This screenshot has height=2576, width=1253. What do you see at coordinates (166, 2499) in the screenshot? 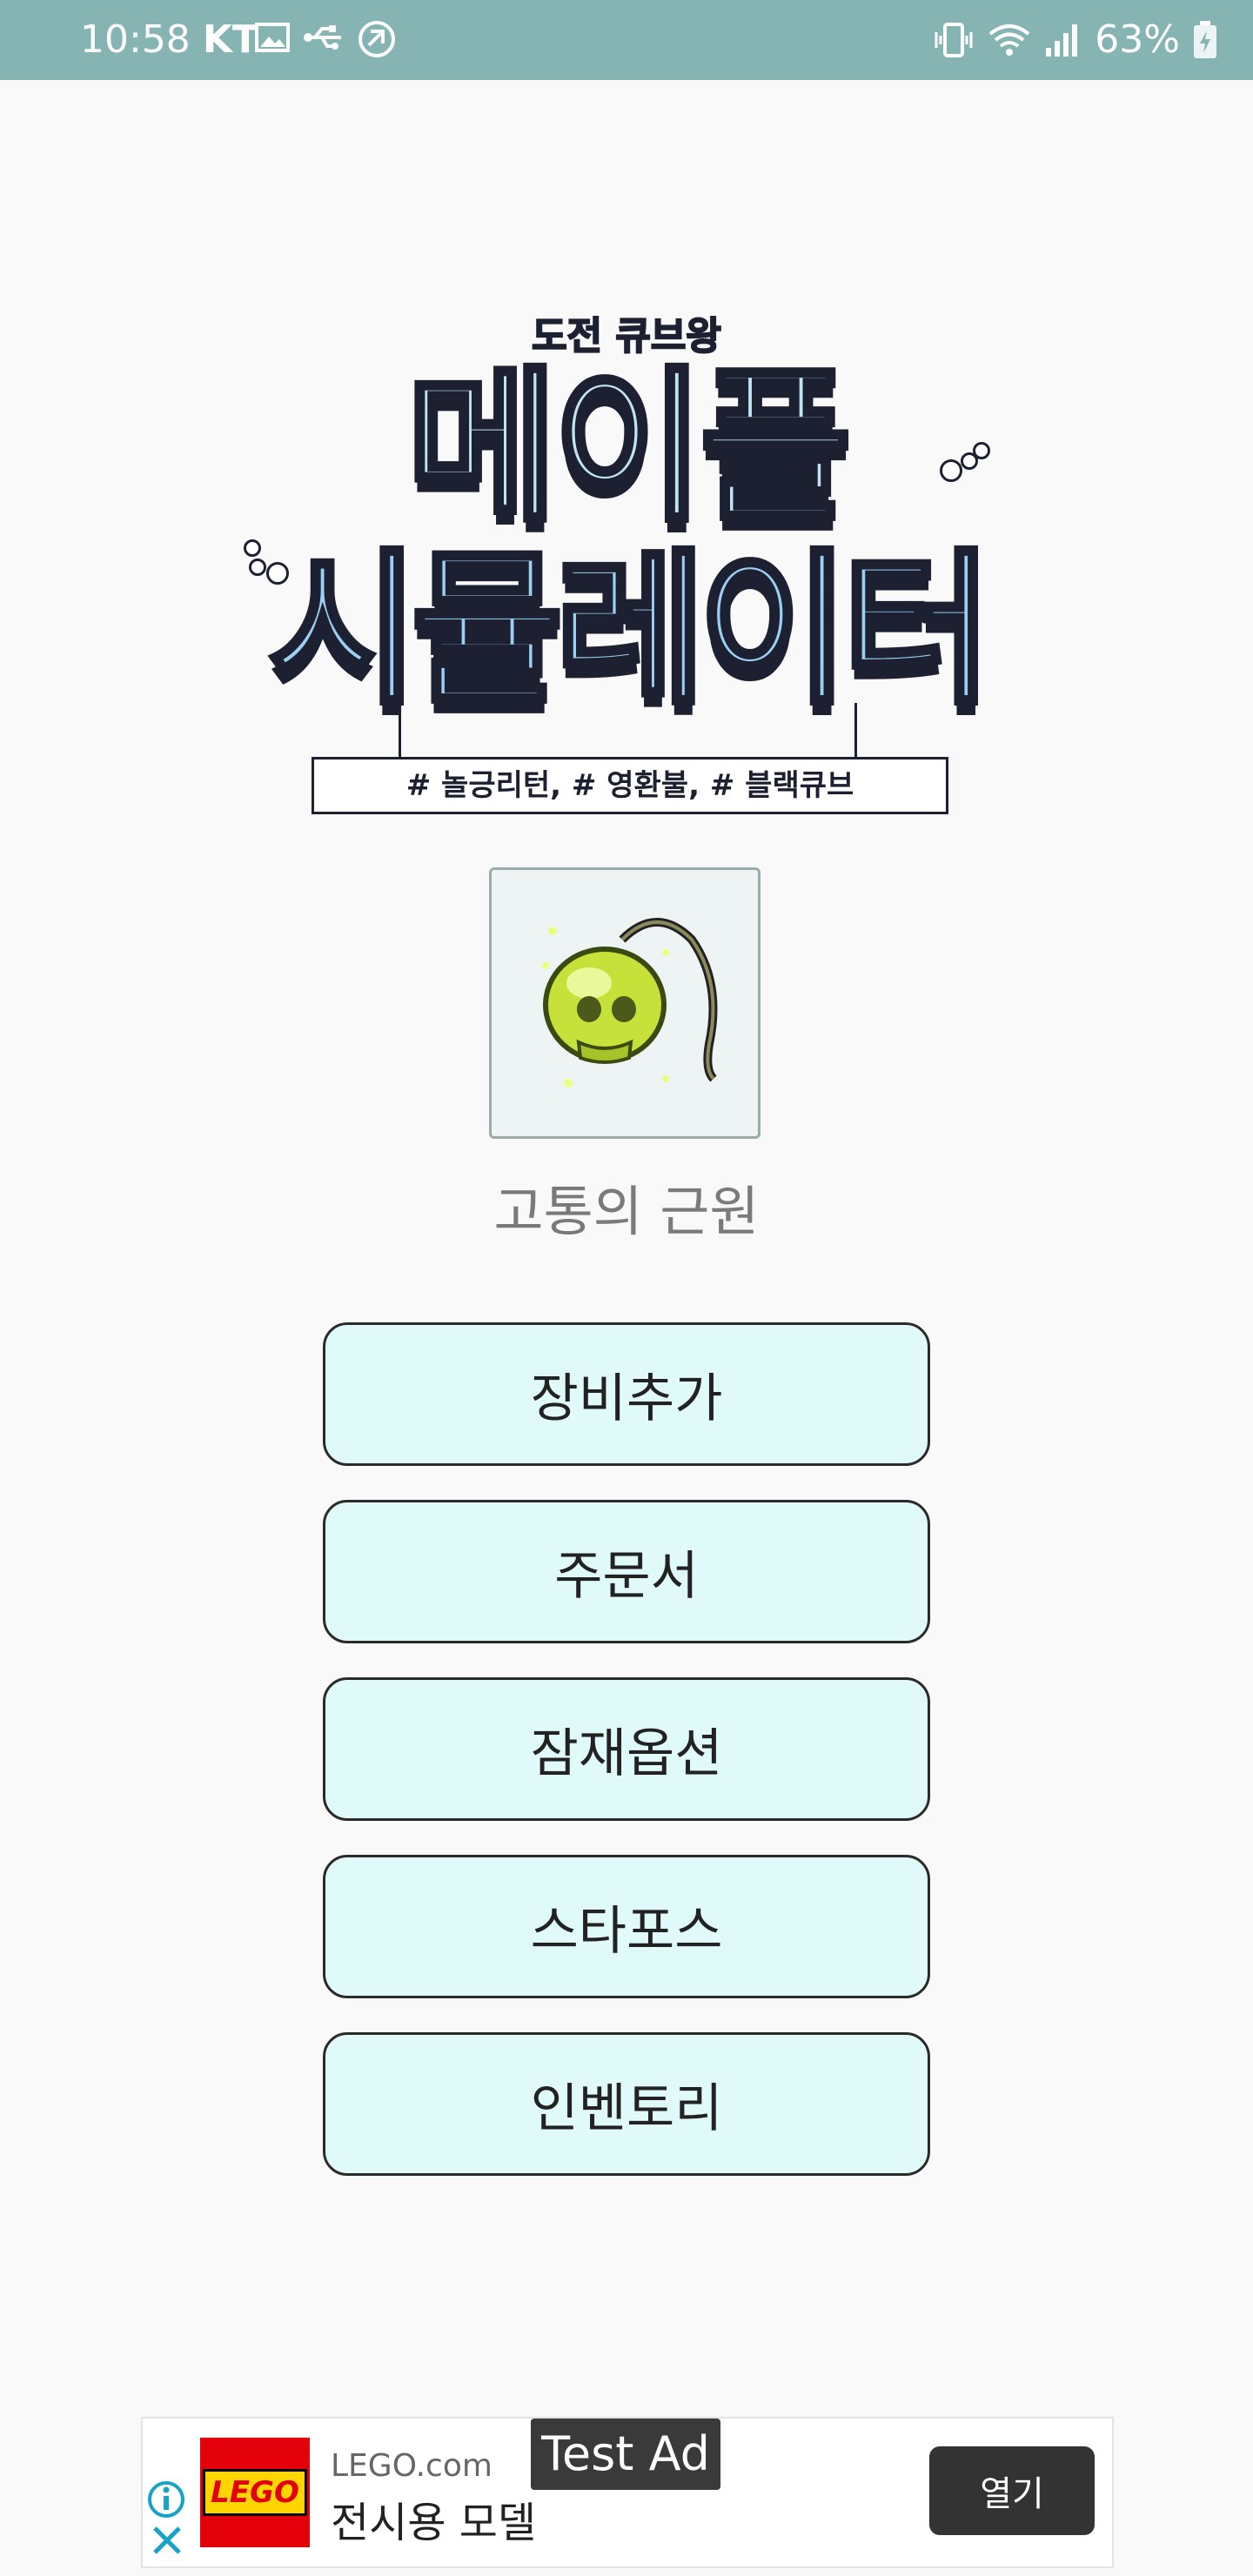
I see `info-icon` at bounding box center [166, 2499].